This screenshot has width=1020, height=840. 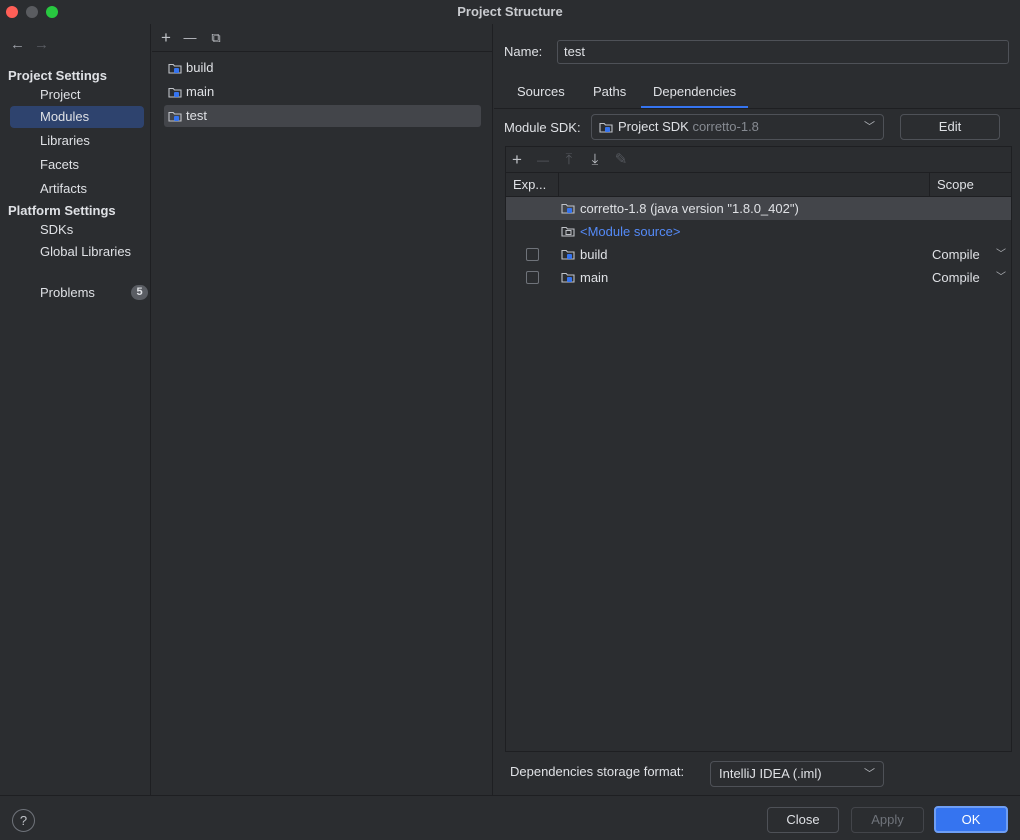 What do you see at coordinates (630, 231) in the screenshot?
I see `dependency-name: <Module source>` at bounding box center [630, 231].